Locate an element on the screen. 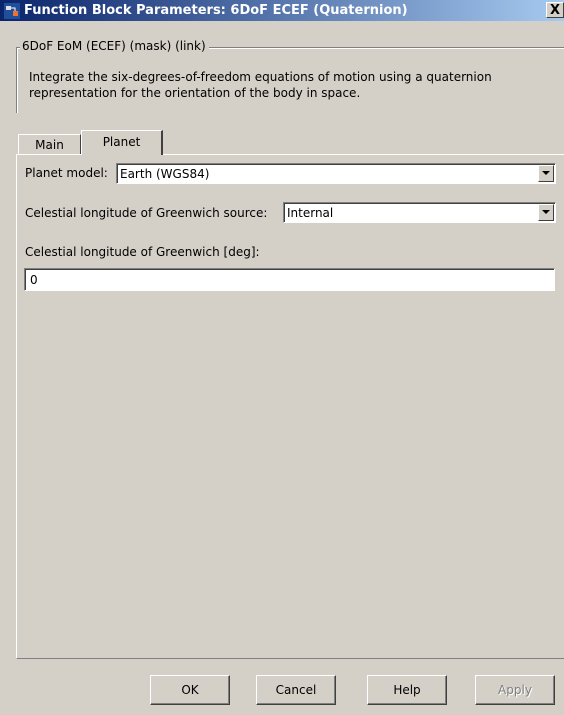 The width and height of the screenshot is (564, 715). planet-model-select: Earth (WGS84) is located at coordinates (336, 173).